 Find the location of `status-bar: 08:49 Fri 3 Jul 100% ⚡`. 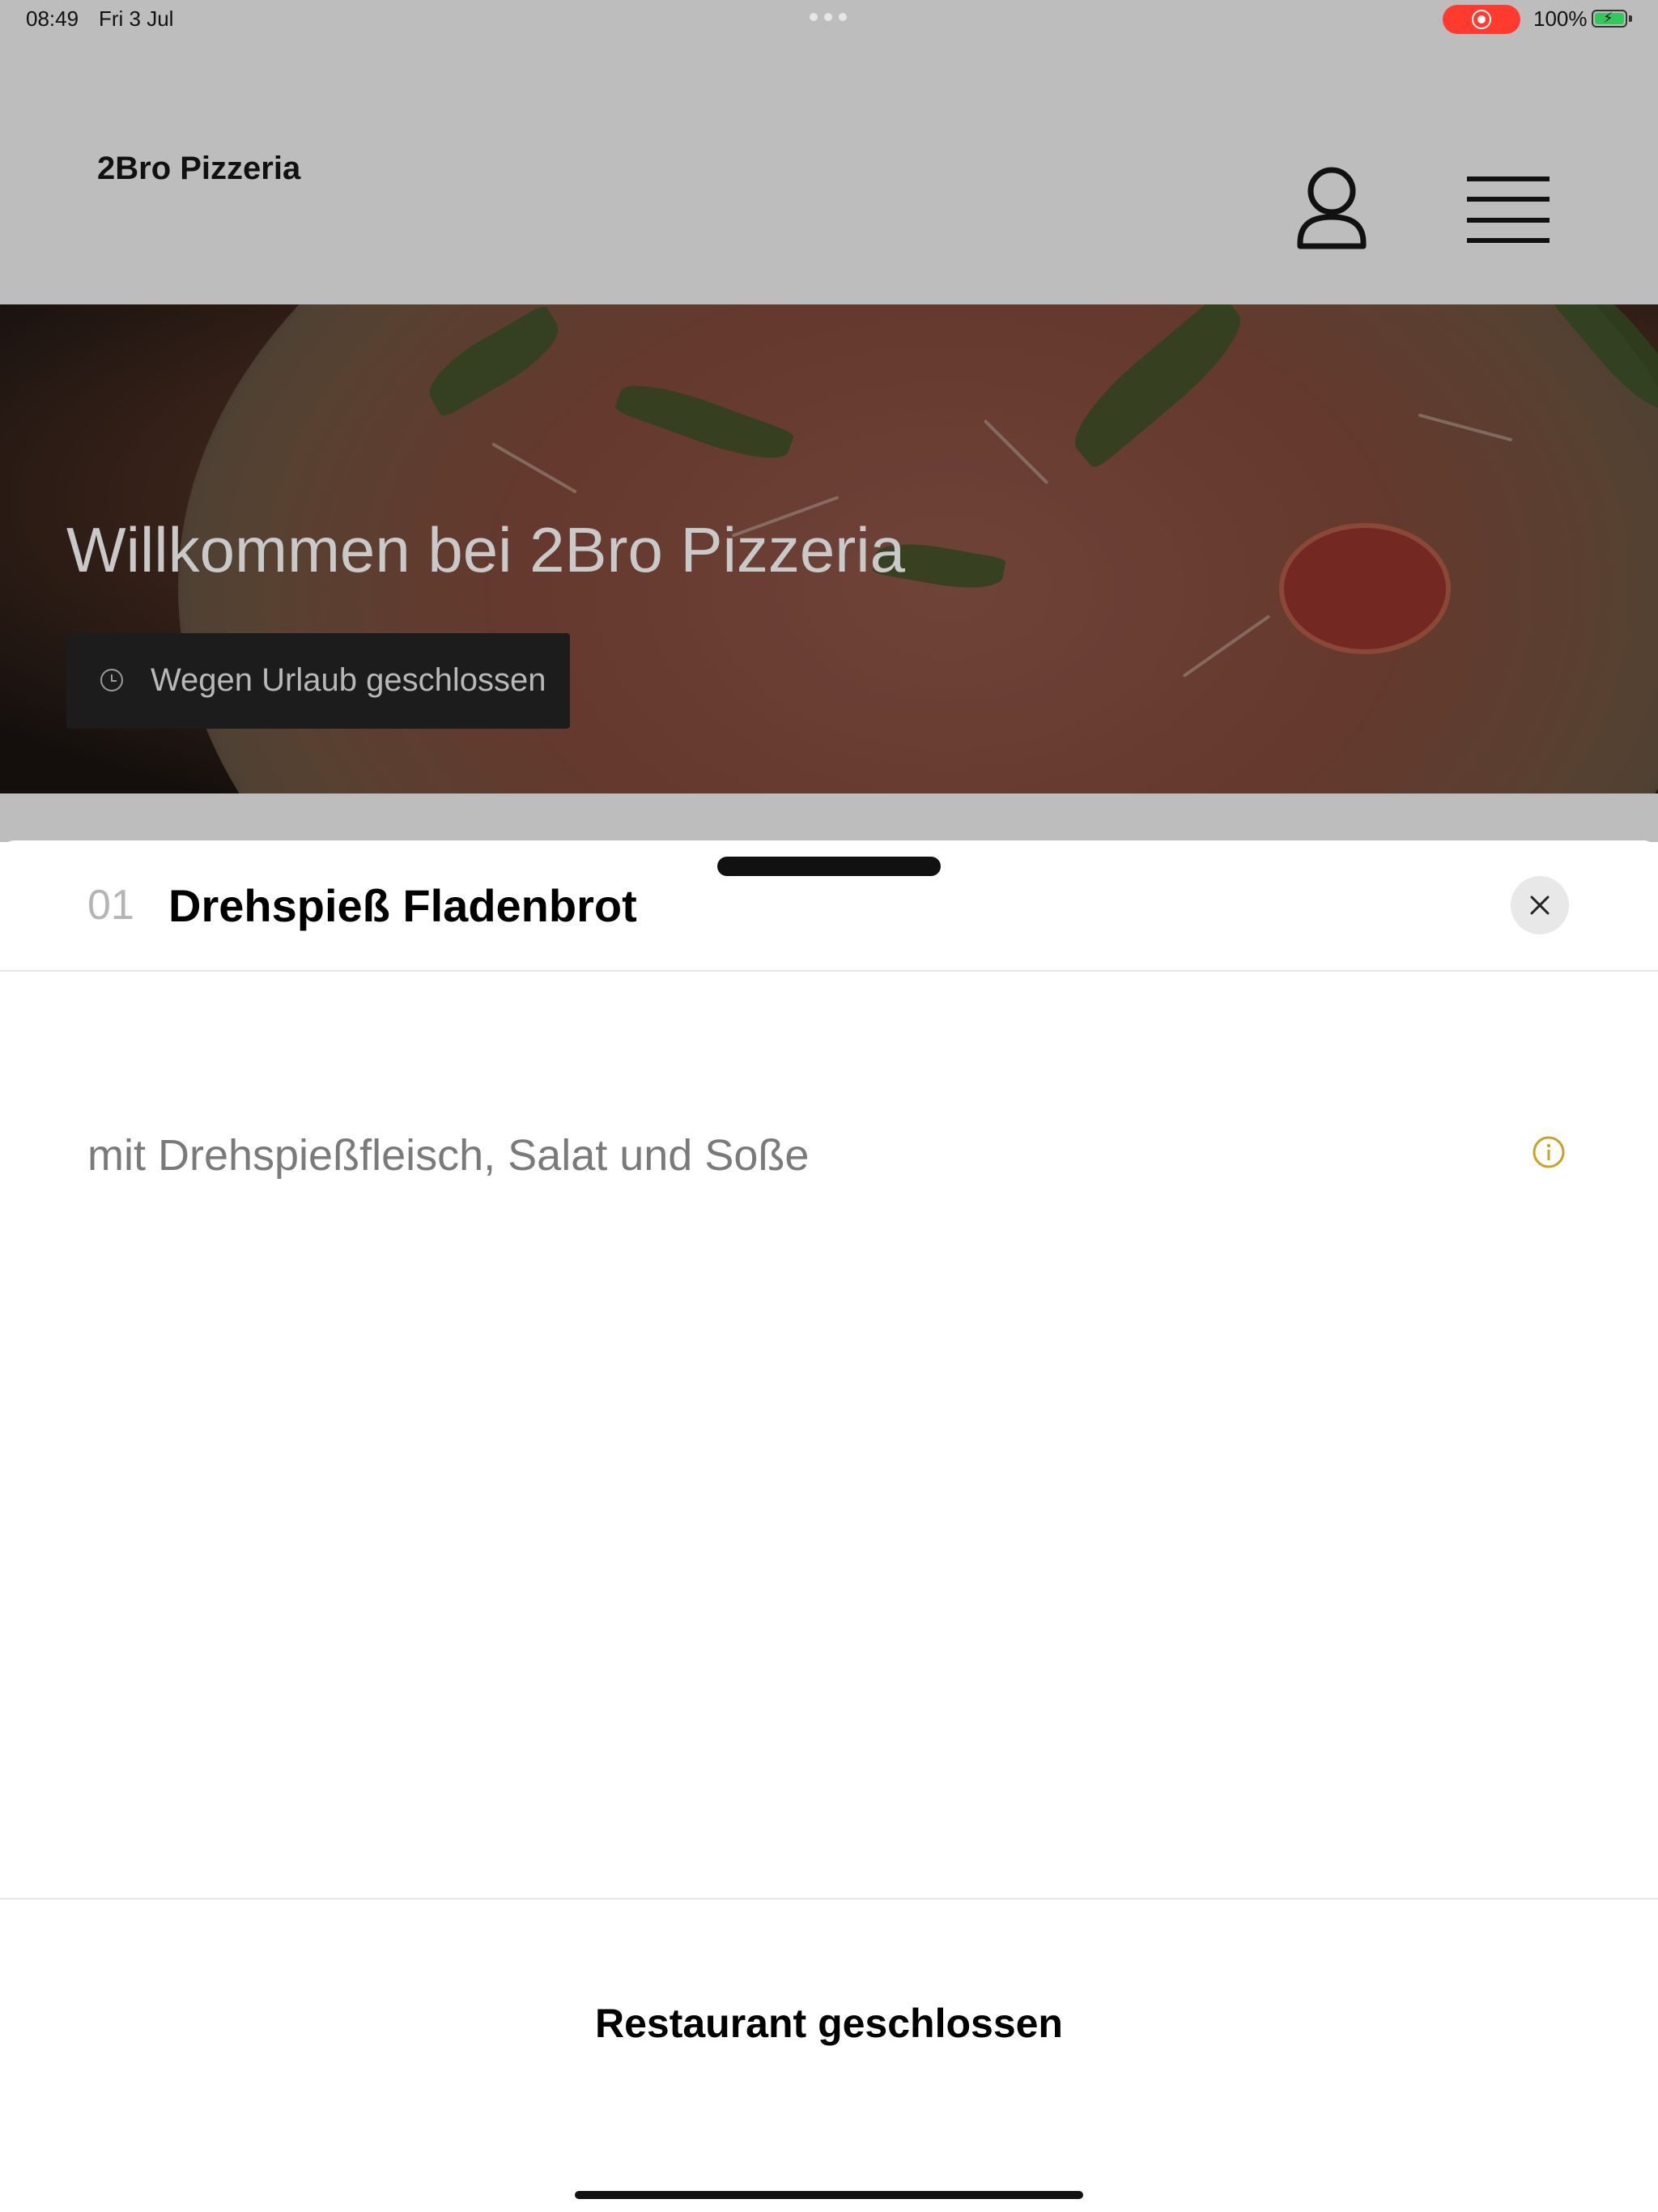

status-bar: 08:49 Fri 3 Jul 100% ⚡ is located at coordinates (829, 19).